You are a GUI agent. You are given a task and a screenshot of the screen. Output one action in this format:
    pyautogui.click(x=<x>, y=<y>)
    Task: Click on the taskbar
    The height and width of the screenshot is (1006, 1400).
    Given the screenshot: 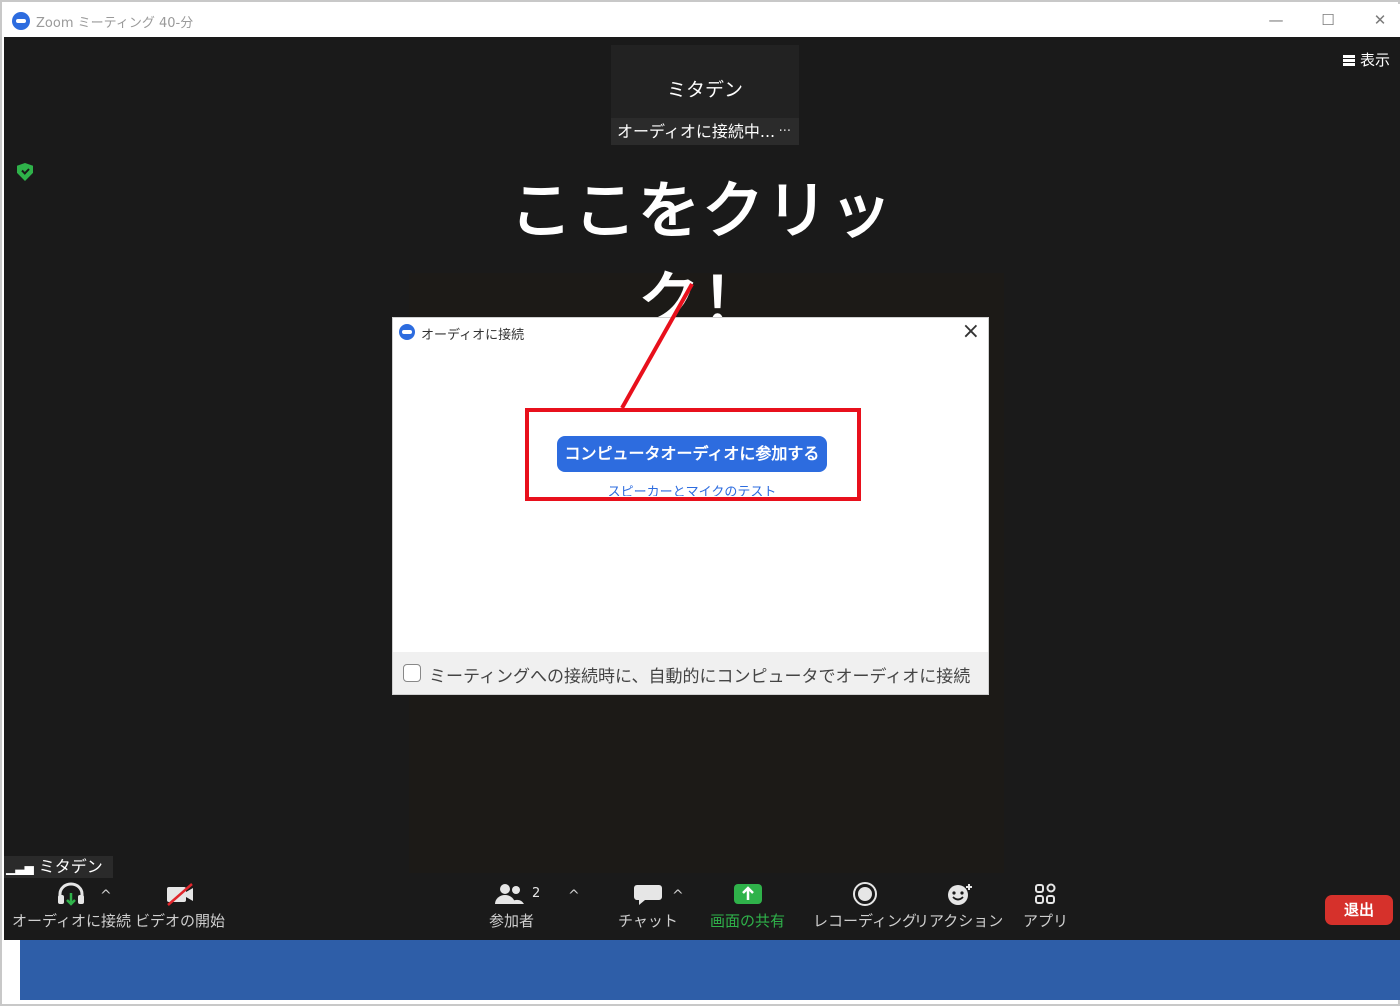 What is the action you would take?
    pyautogui.click(x=710, y=970)
    